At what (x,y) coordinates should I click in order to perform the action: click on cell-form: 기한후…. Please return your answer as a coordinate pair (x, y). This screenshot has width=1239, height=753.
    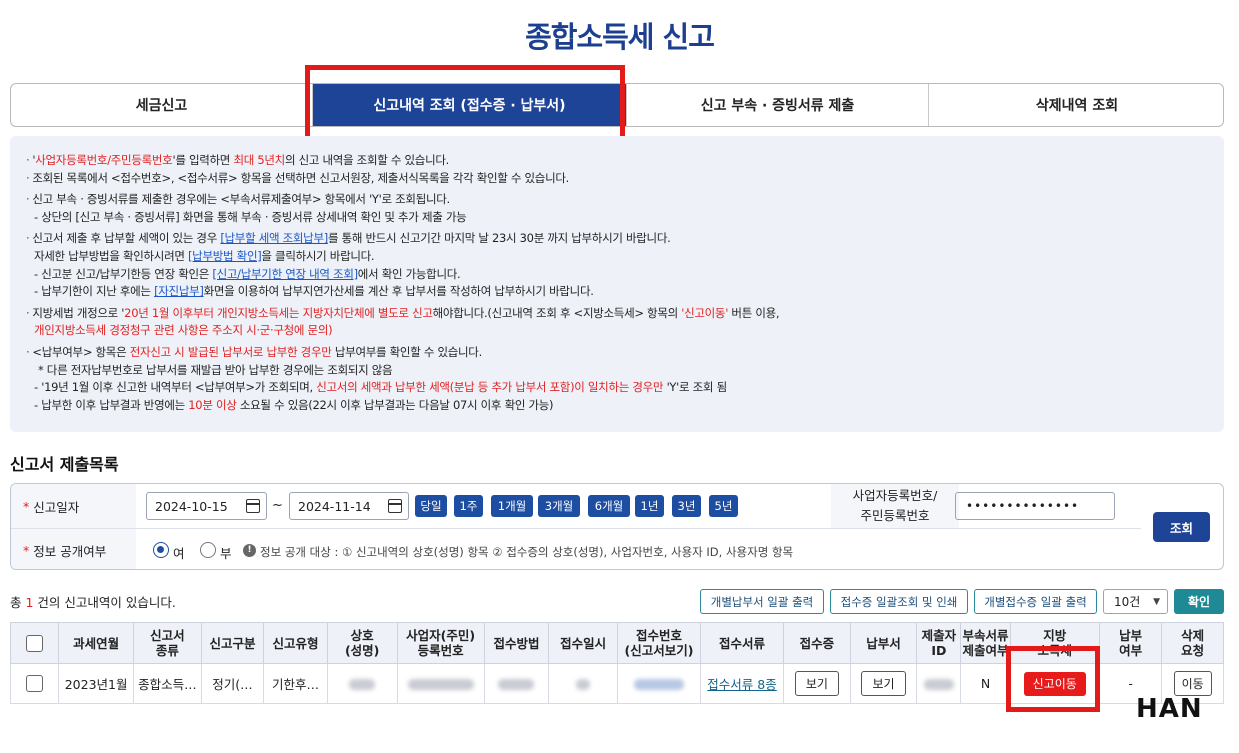
    Looking at the image, I should click on (295, 683).